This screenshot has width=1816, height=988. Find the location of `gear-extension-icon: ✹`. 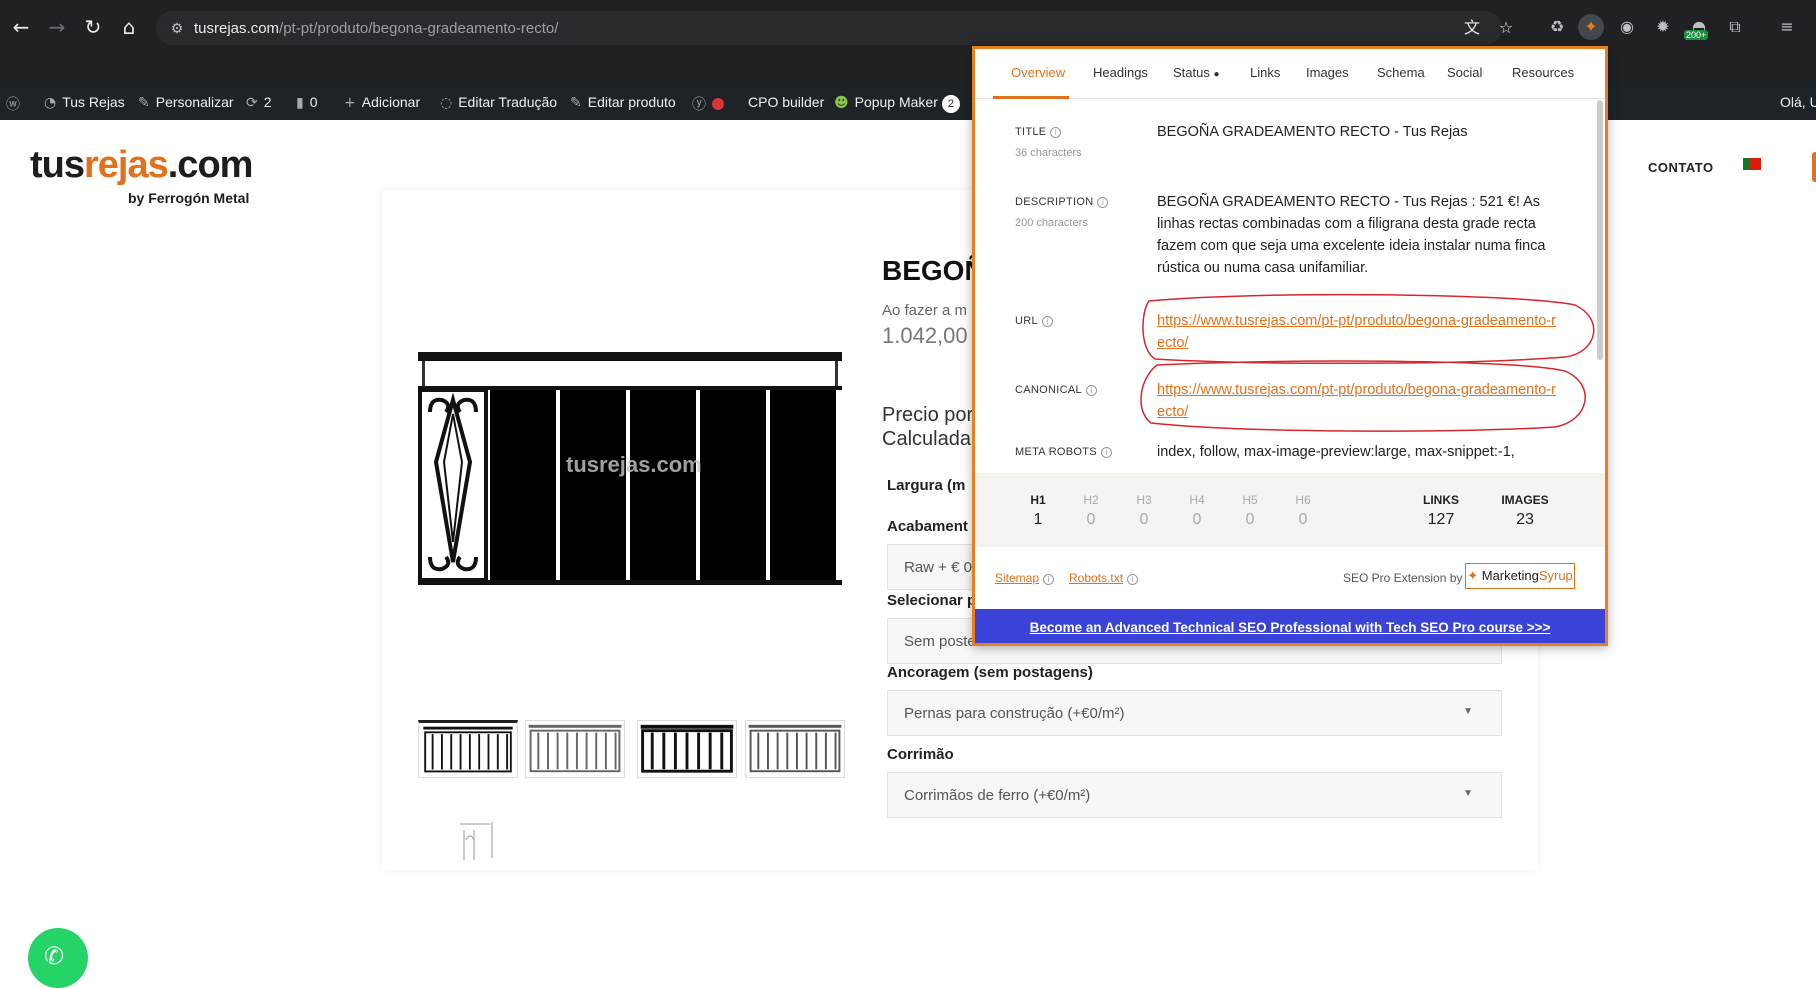

gear-extension-icon: ✹ is located at coordinates (1663, 27).